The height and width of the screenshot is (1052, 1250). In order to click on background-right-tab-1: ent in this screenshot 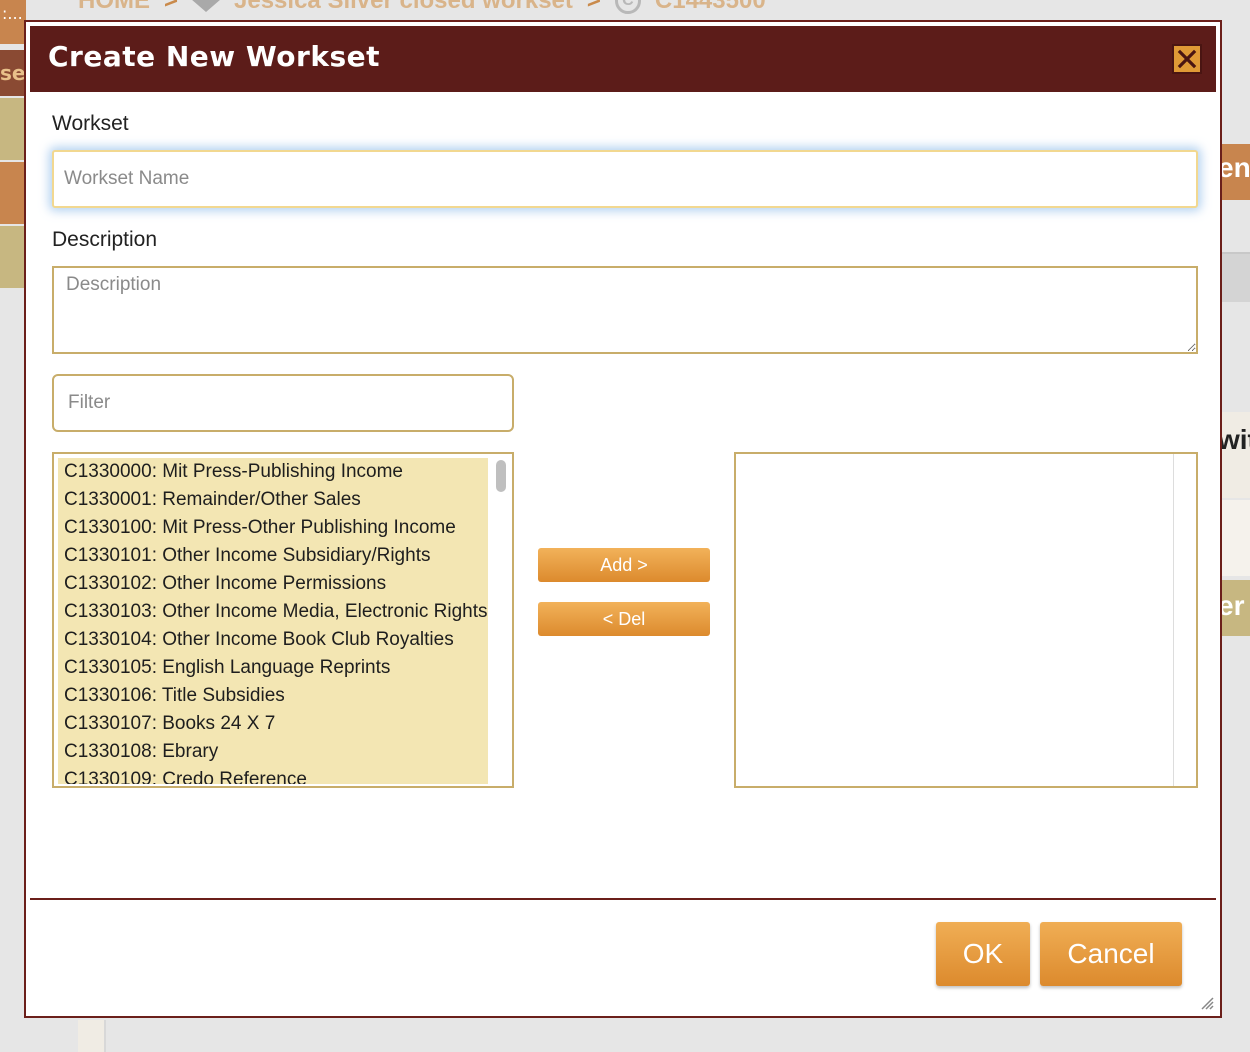, I will do `click(1236, 172)`.